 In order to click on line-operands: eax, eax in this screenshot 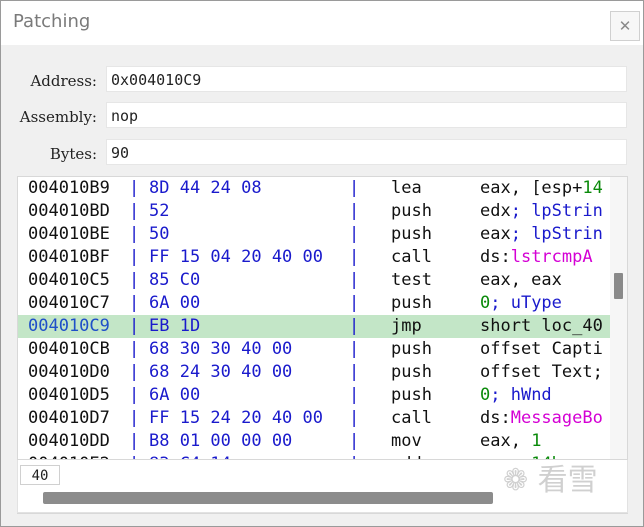, I will do `click(545, 280)`.